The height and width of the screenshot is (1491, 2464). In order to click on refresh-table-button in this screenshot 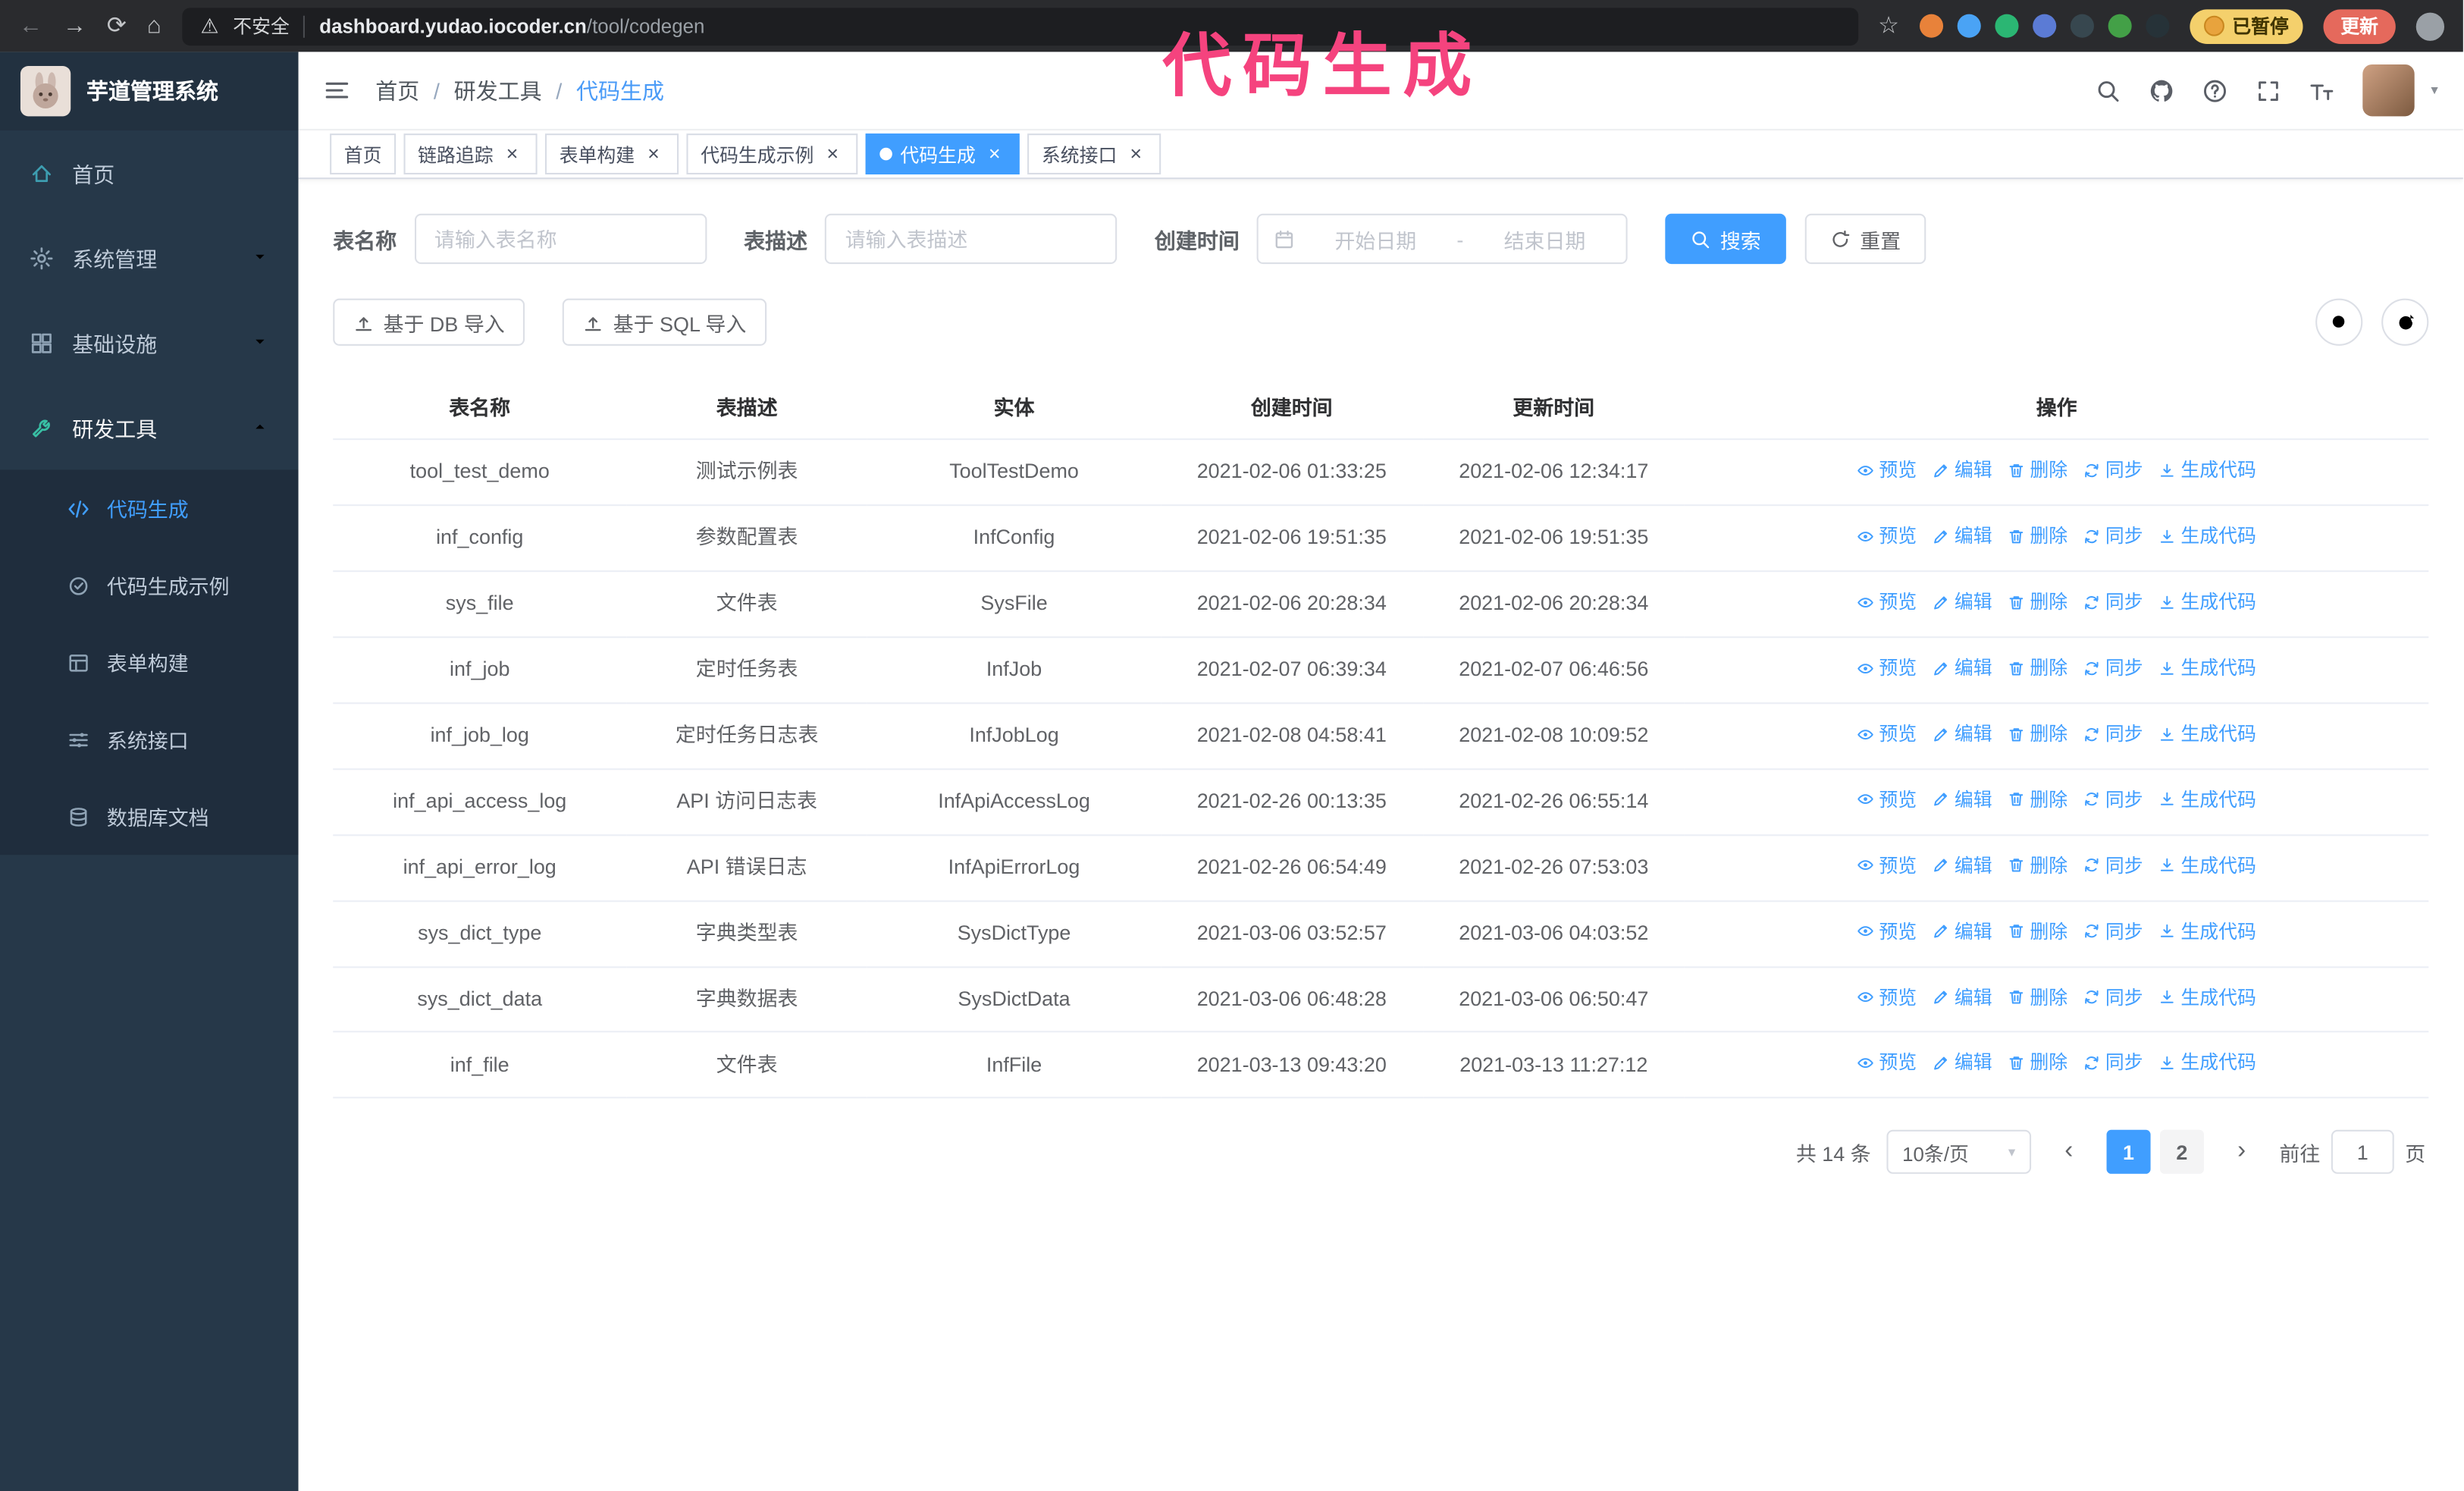, I will do `click(2405, 322)`.